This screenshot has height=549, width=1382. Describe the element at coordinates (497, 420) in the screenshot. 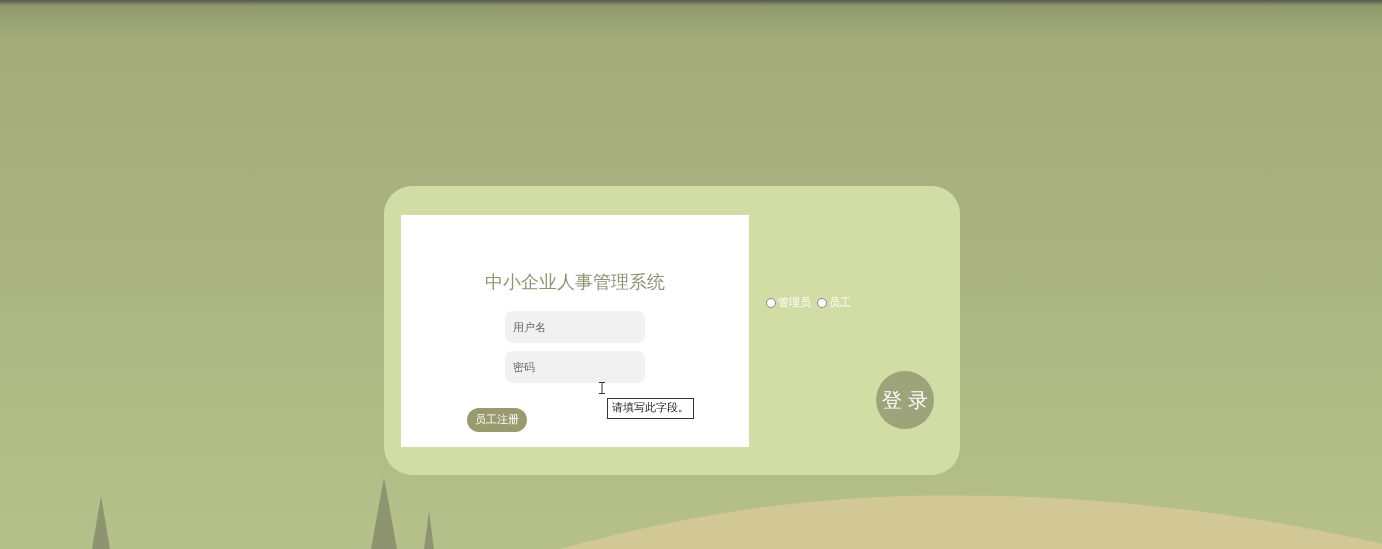

I see `register-button: 员工注册` at that location.